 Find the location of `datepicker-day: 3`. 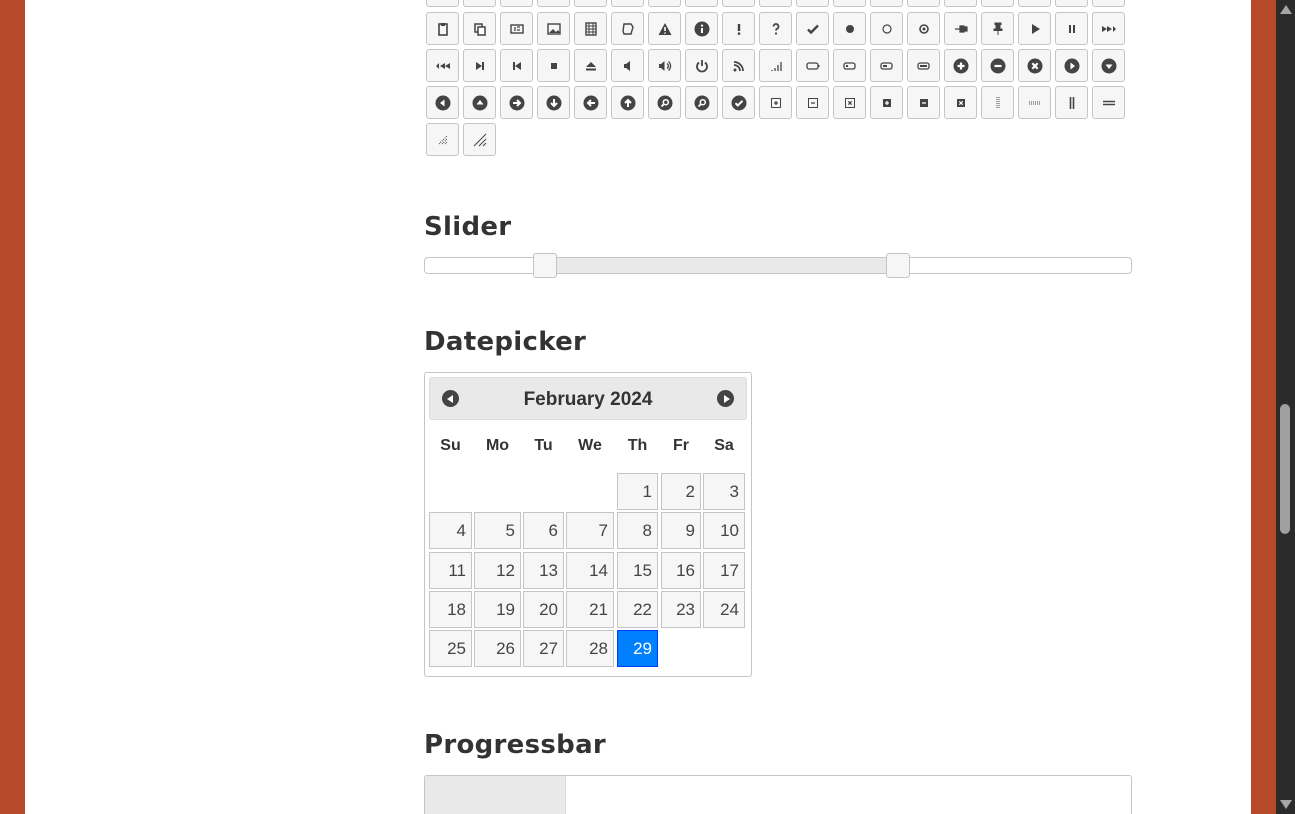

datepicker-day: 3 is located at coordinates (724, 491).